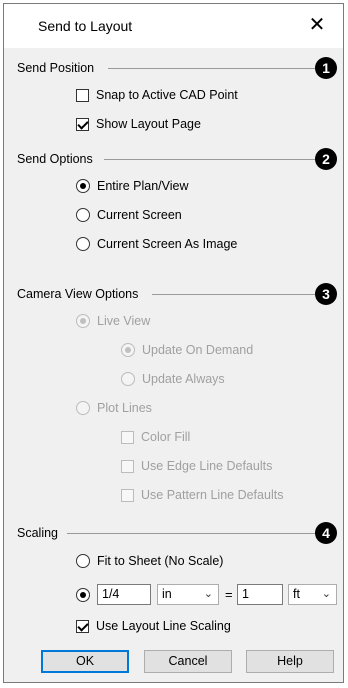  I want to click on screen-image-label: Current Screen As Image, so click(167, 244).